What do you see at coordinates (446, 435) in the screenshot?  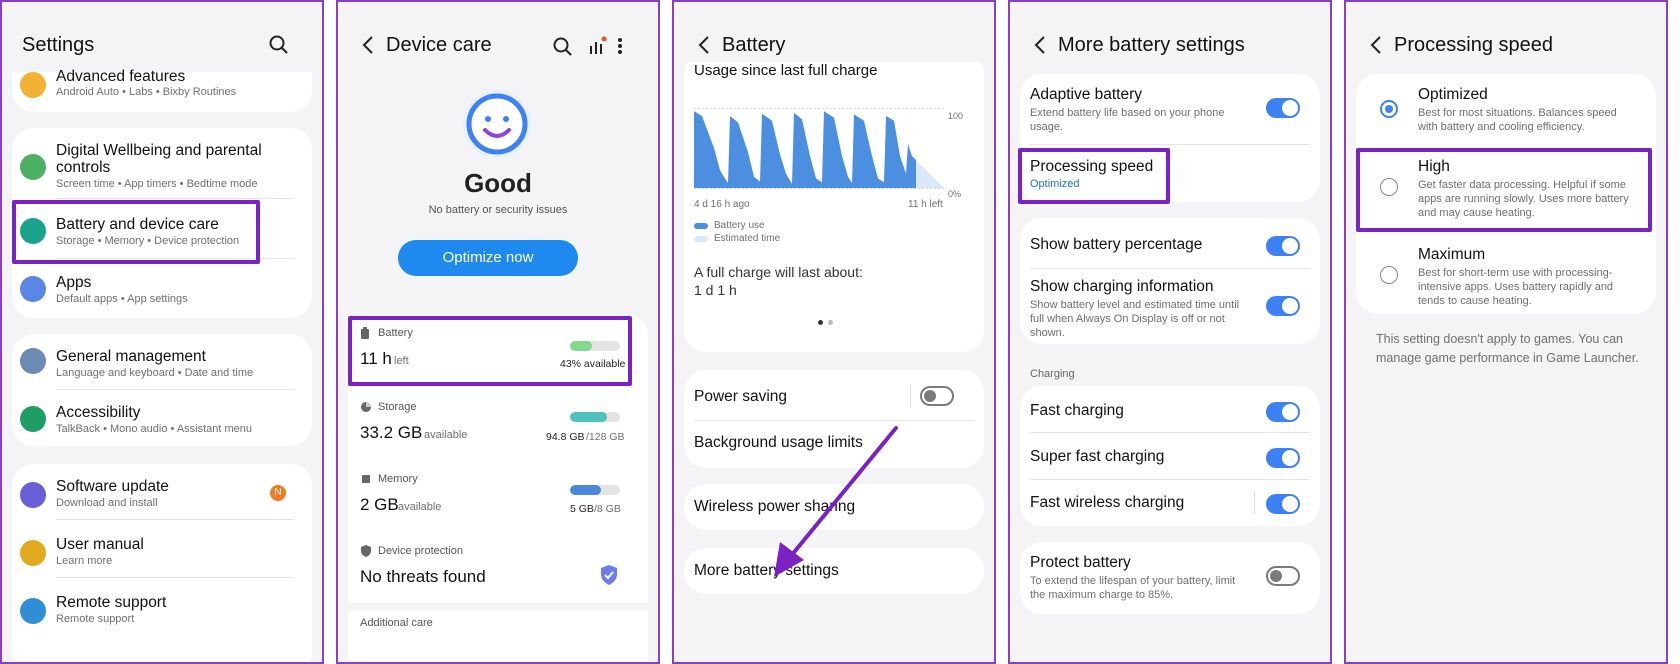 I see `storage-unit: available` at bounding box center [446, 435].